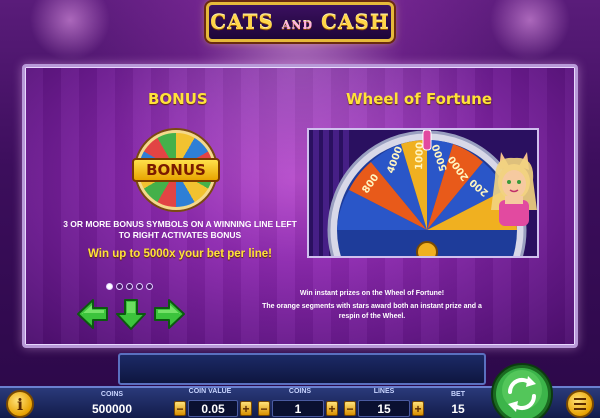 The image size is (600, 418). What do you see at coordinates (297, 25) in the screenshot?
I see `logo-word-and: AND` at bounding box center [297, 25].